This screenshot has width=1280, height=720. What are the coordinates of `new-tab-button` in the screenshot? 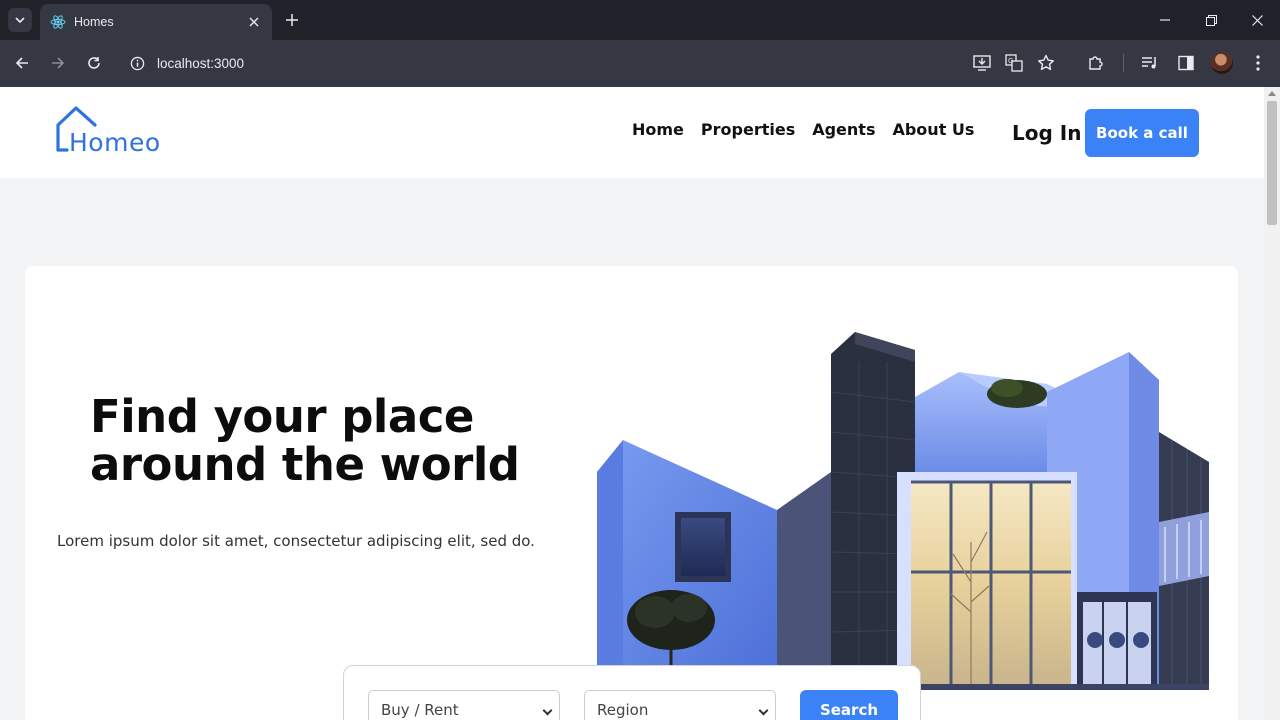 It's located at (292, 20).